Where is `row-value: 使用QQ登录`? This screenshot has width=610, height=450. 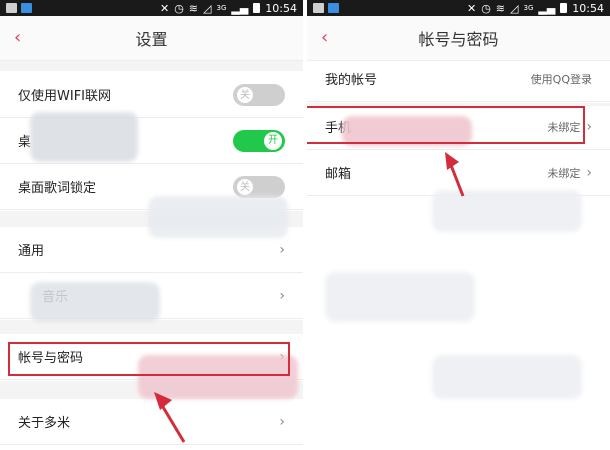
row-value: 使用QQ登录 is located at coordinates (561, 79).